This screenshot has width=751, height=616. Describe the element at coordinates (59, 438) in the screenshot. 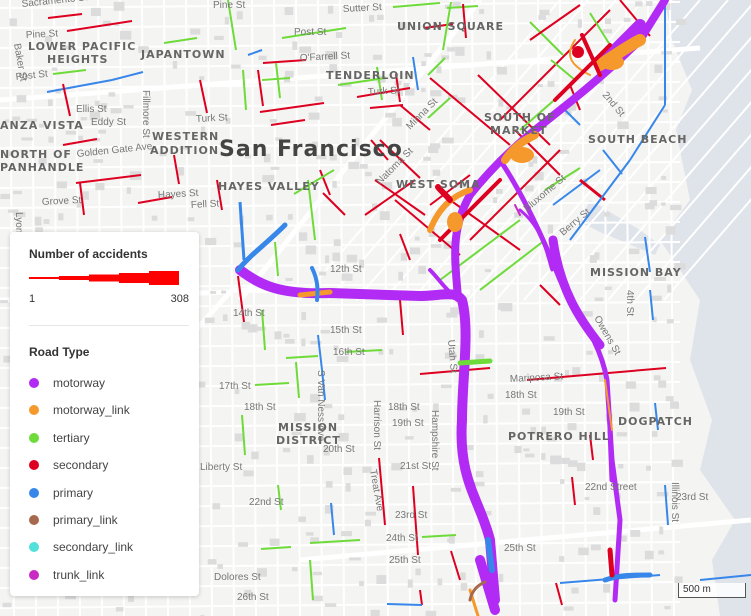

I see `legend-item-tertiary: tertiary` at that location.